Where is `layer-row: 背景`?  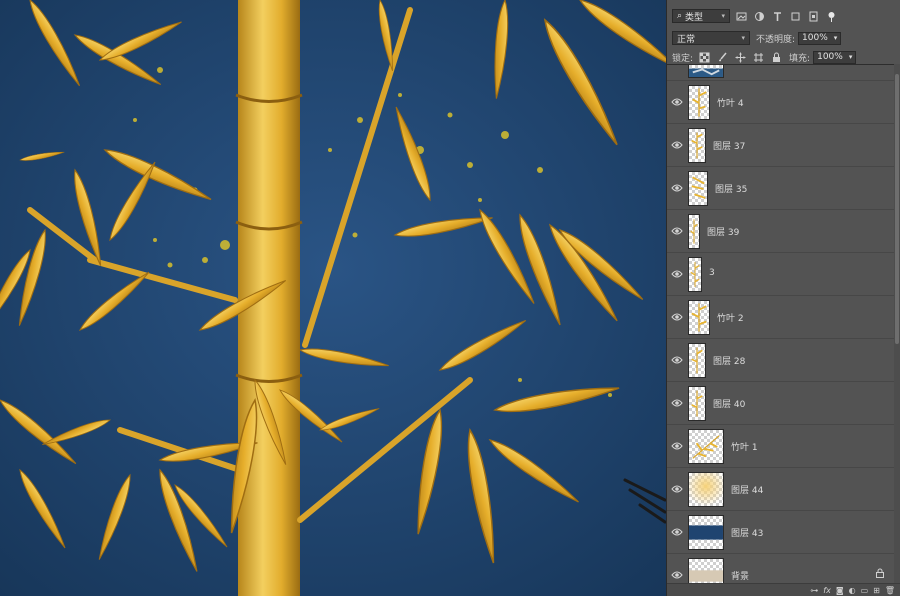
layer-row: 背景 is located at coordinates (783, 568).